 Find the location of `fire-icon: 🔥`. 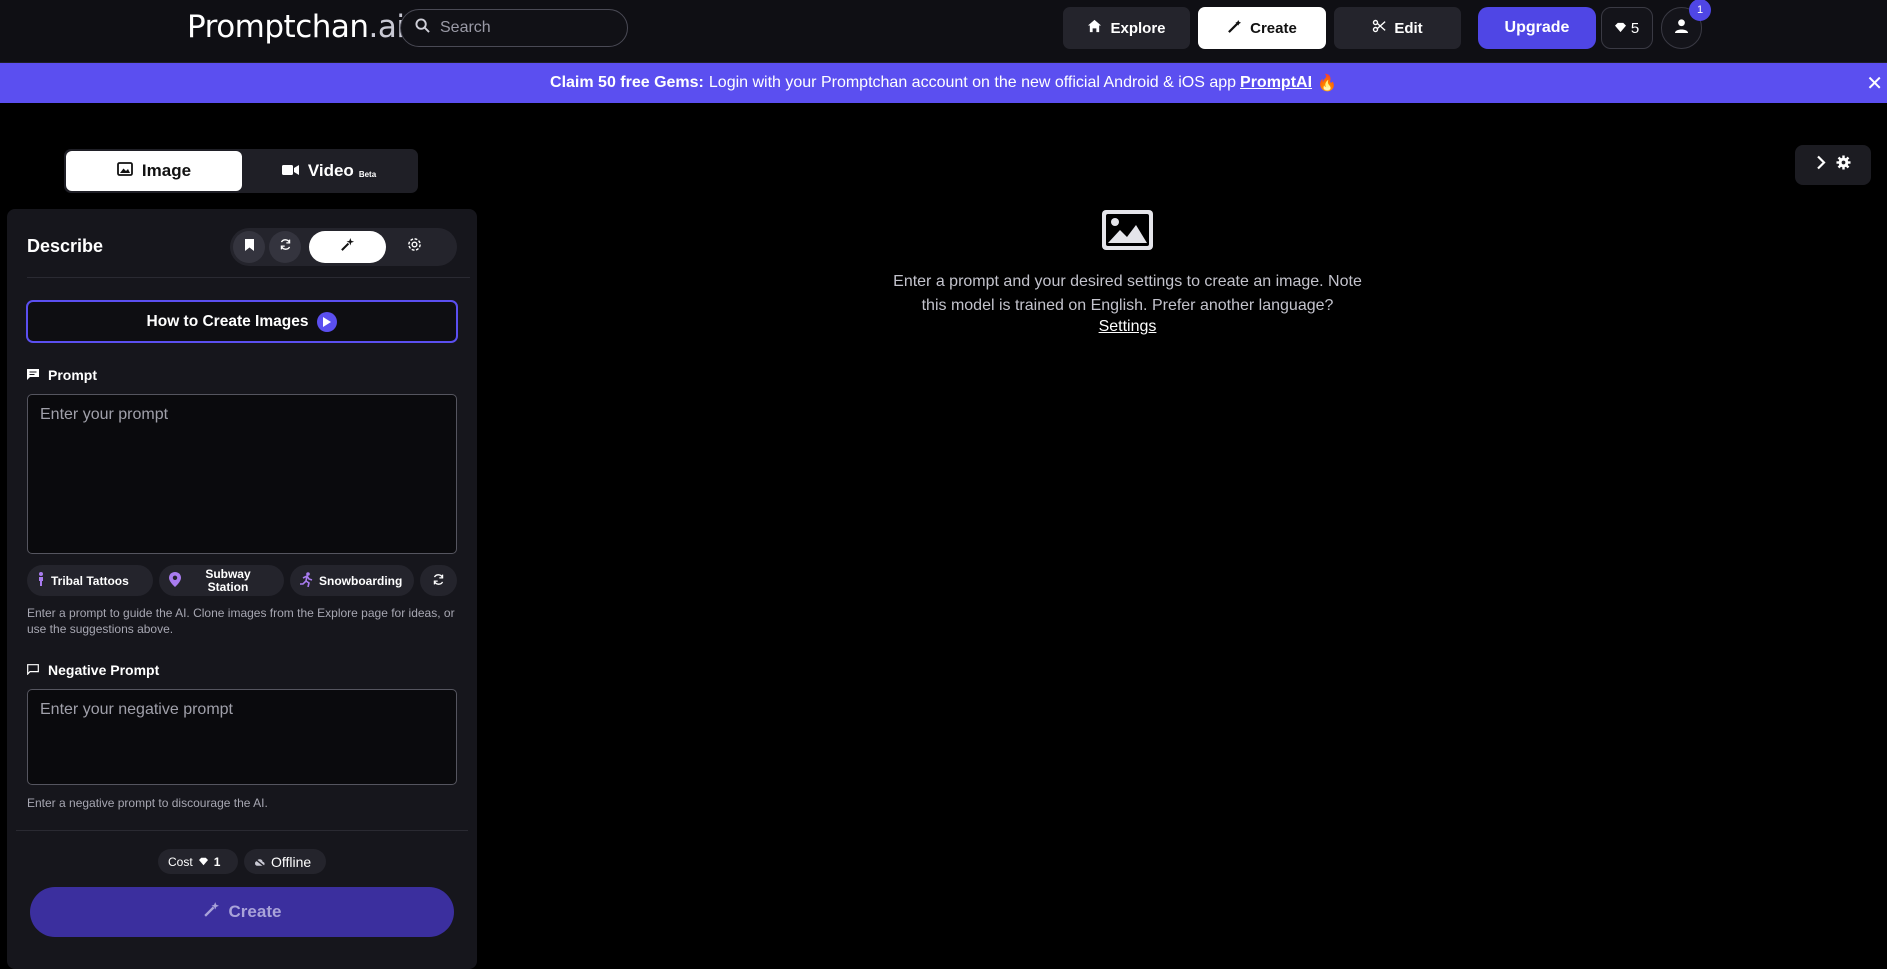

fire-icon: 🔥 is located at coordinates (1327, 83).